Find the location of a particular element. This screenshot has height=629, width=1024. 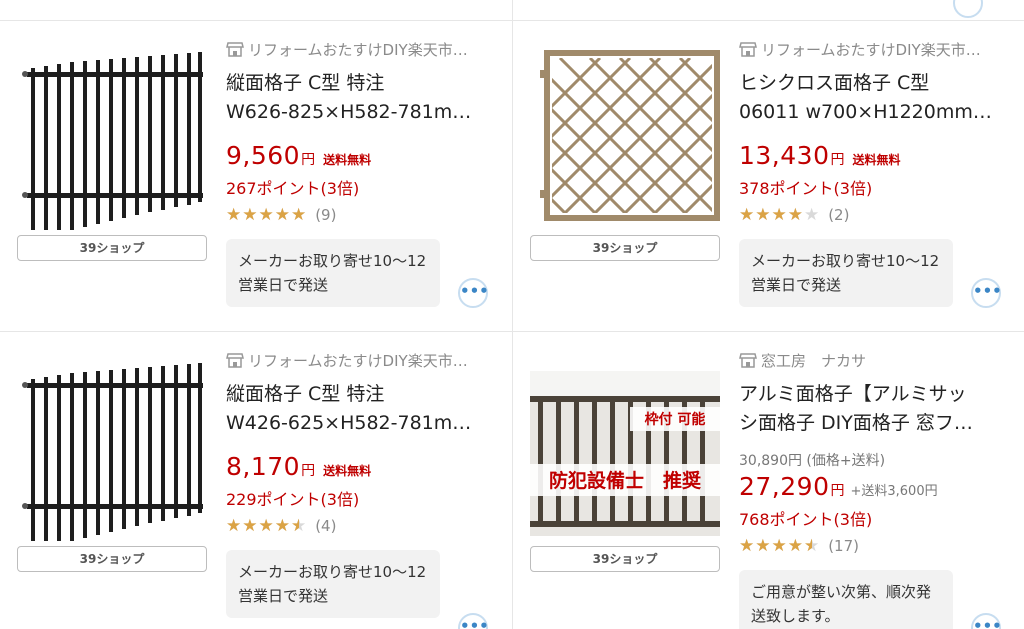

shop-name: 窓工房 ナカサ is located at coordinates (874, 360).